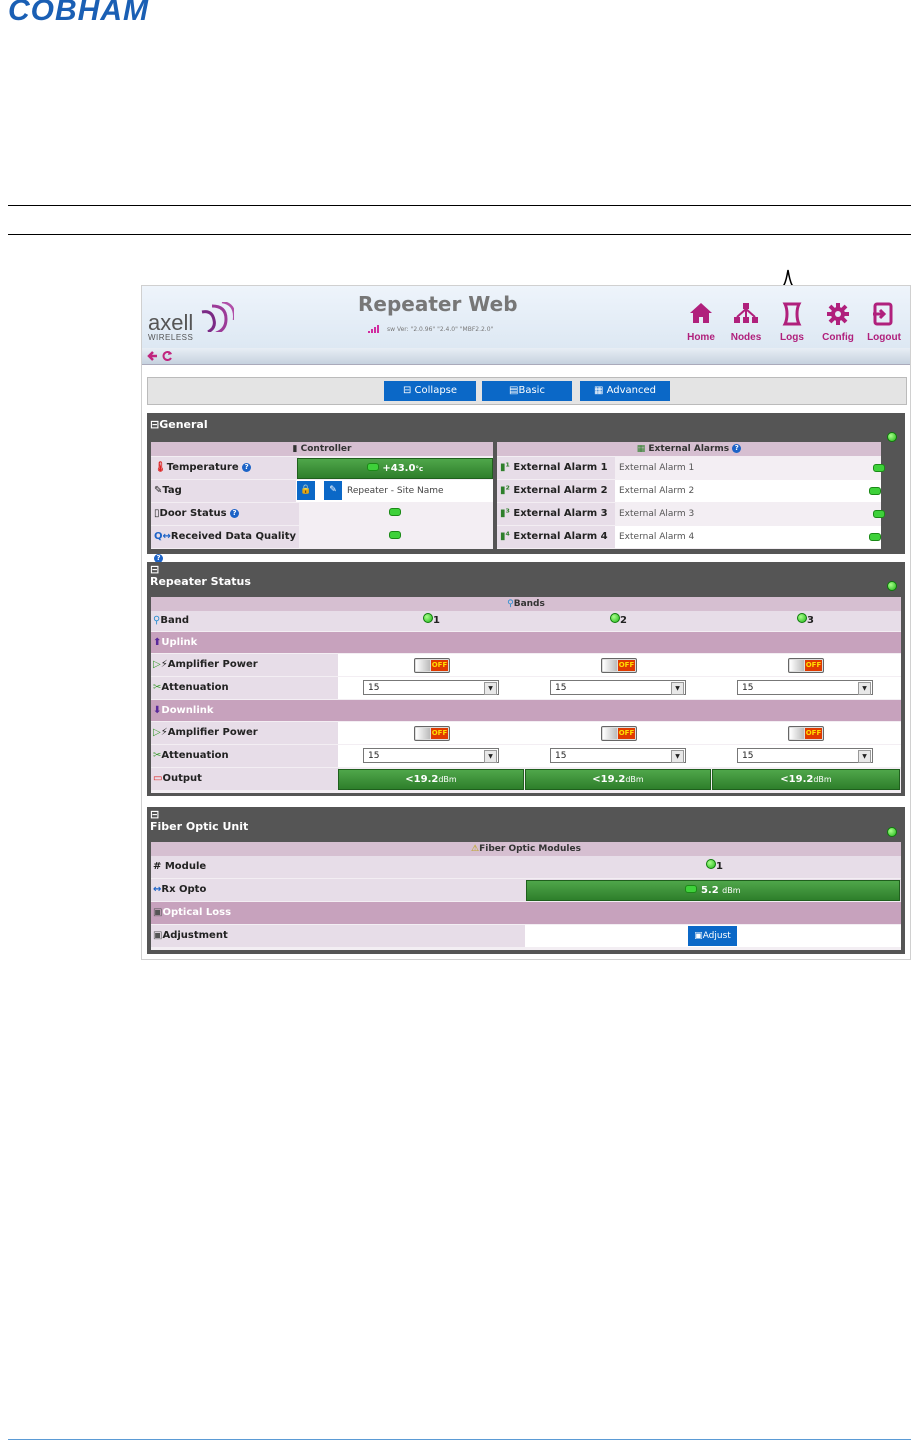 The width and height of the screenshot is (919, 1442). Describe the element at coordinates (530, 849) in the screenshot. I see `fiber-header-text: Fiber Optic Modules` at that location.